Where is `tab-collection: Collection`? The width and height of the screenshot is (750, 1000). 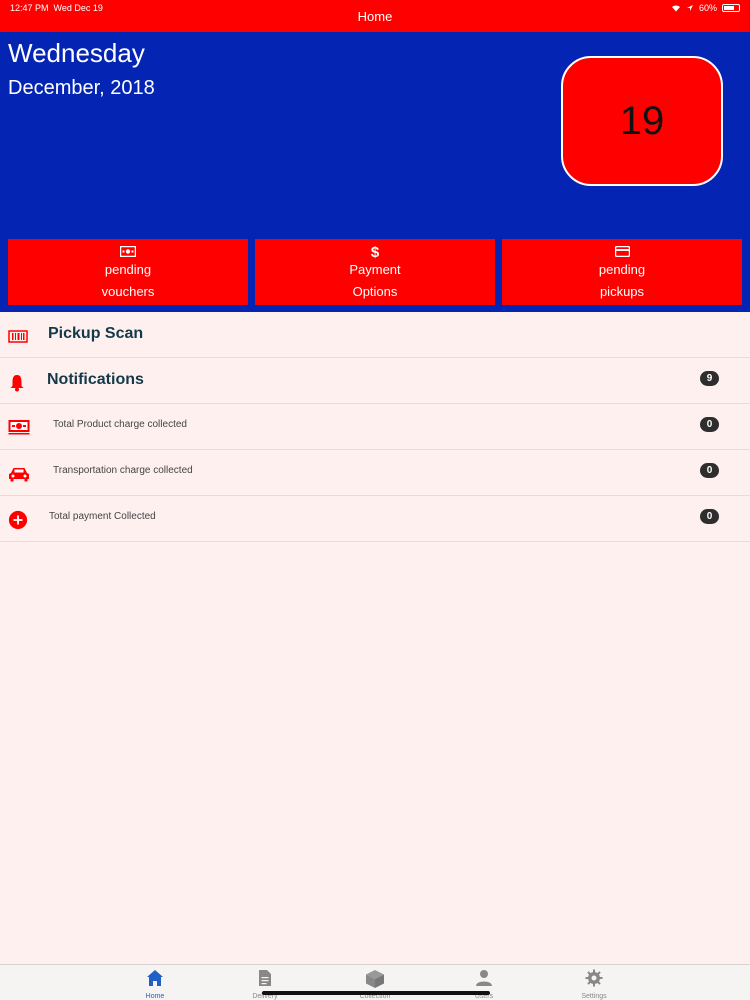 tab-collection: Collection is located at coordinates (375, 984).